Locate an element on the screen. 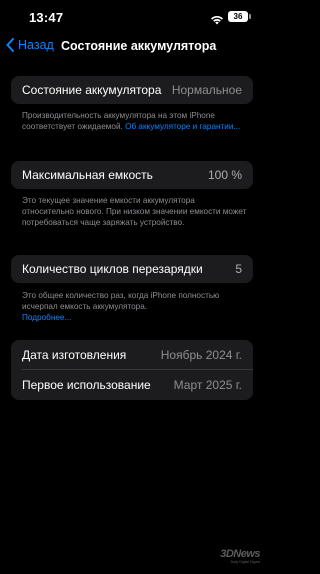 This screenshot has height=574, width=320. manufacture-row: Дата изготовления Ноябрь 2024 г. is located at coordinates (132, 355).